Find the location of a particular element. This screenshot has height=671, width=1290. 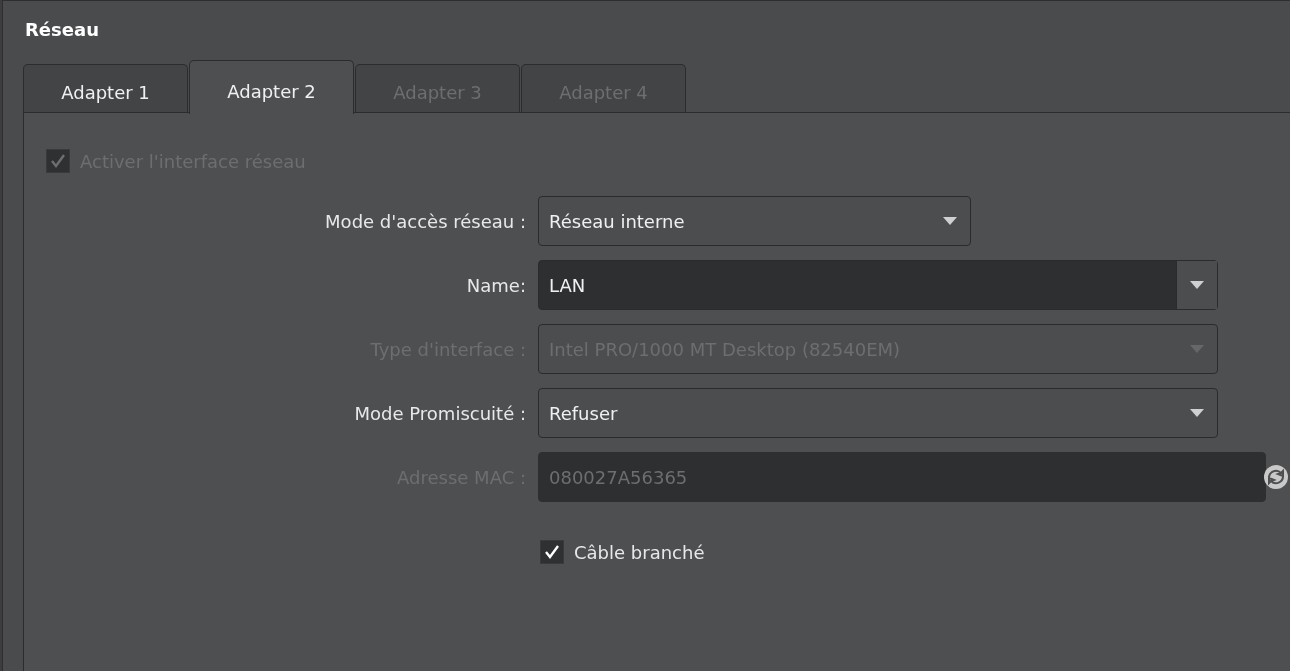

section-title: Réseau is located at coordinates (62, 29).